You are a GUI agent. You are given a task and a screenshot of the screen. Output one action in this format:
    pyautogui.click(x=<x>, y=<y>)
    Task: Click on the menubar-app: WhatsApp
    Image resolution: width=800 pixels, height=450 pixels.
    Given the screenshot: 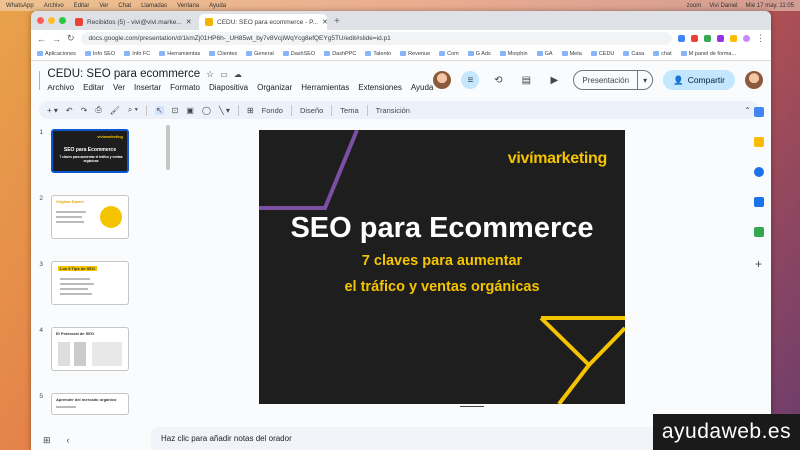 What is the action you would take?
    pyautogui.click(x=20, y=6)
    